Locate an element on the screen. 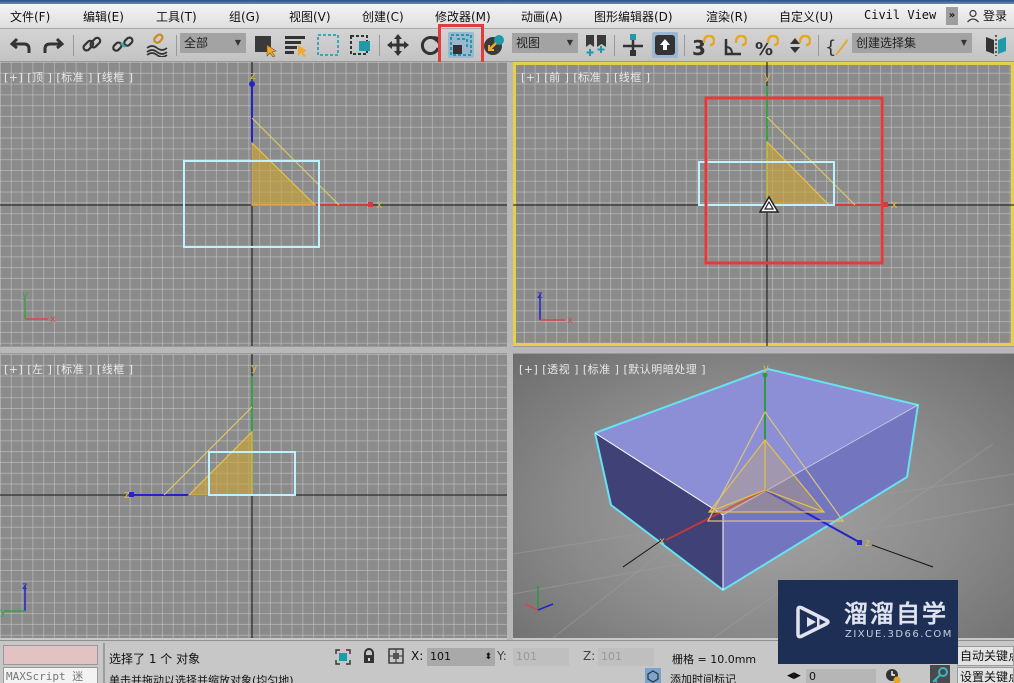 The image size is (1014, 683). undo-button is located at coordinates (21, 45).